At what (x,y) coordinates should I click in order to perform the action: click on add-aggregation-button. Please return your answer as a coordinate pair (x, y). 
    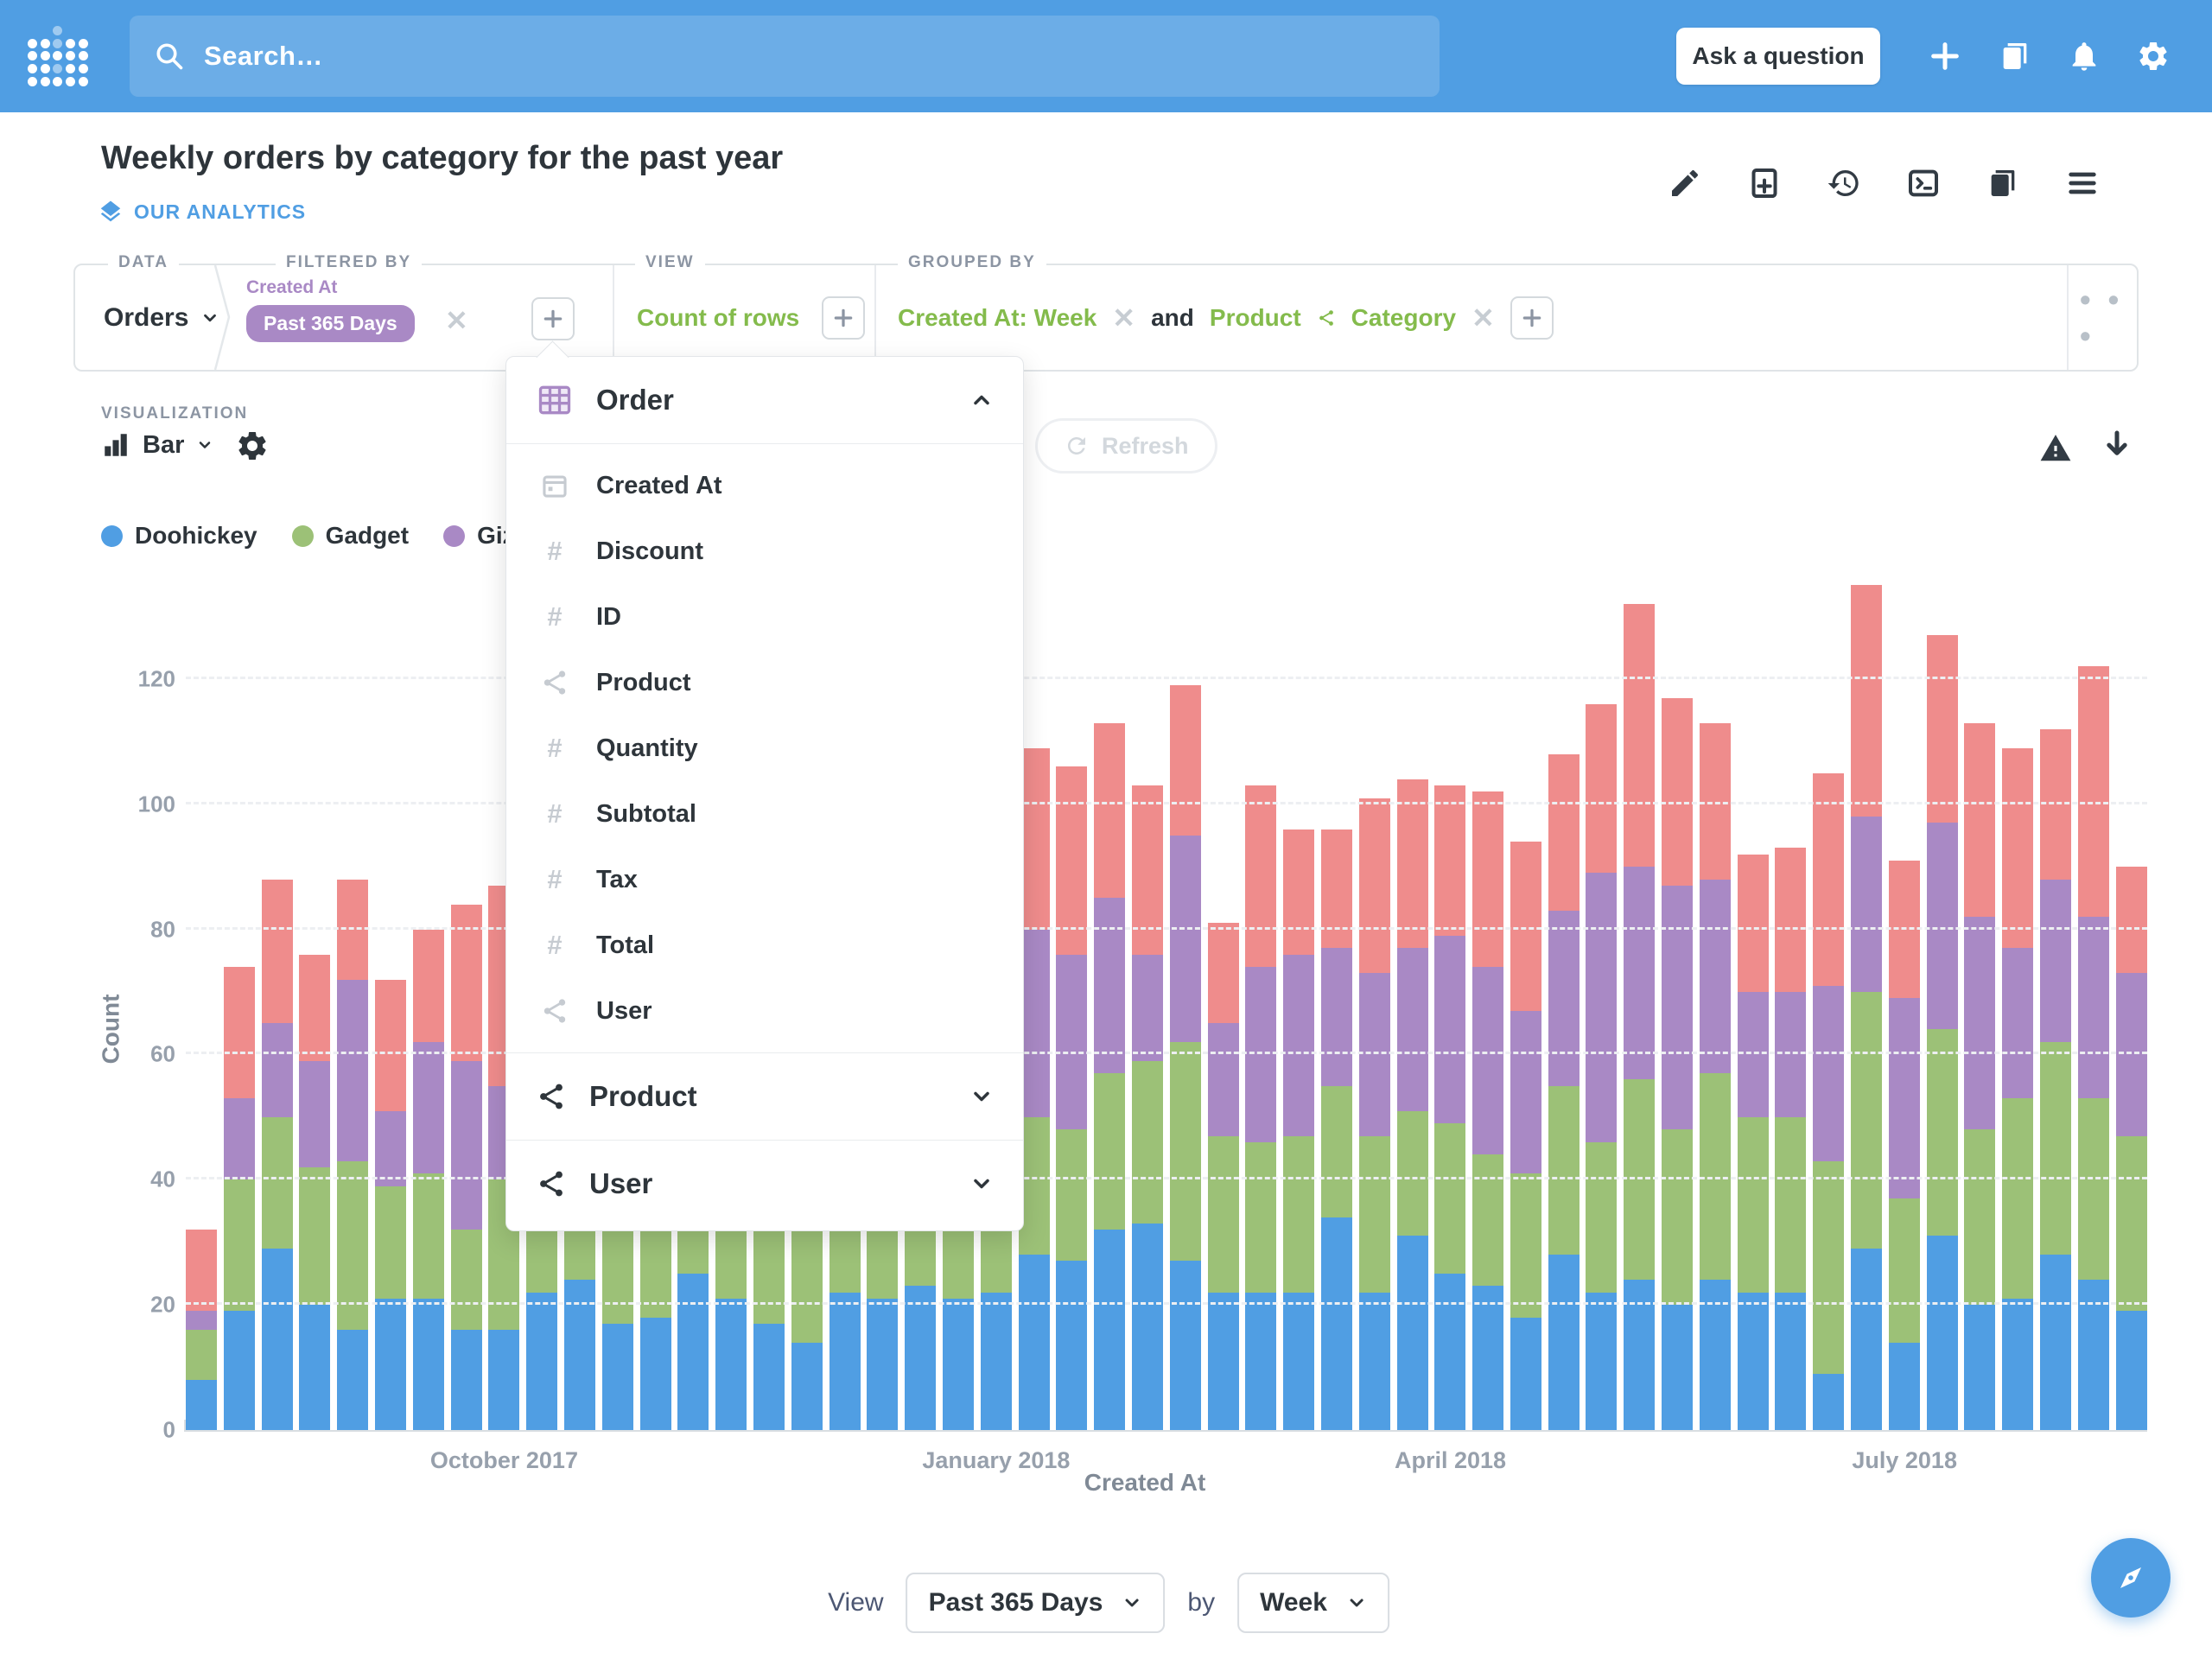
    Looking at the image, I should click on (844, 318).